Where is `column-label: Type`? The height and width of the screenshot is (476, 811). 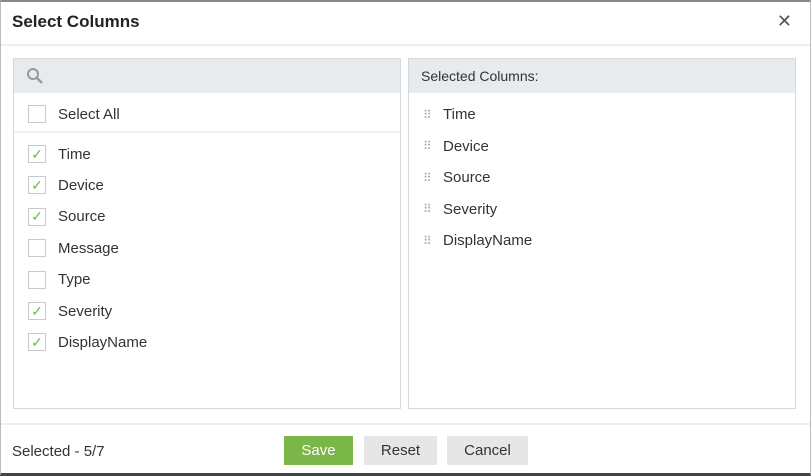
column-label: Type is located at coordinates (74, 280).